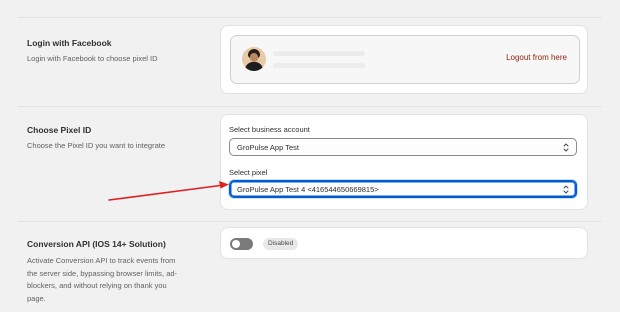  I want to click on description-line: page., so click(36, 298).